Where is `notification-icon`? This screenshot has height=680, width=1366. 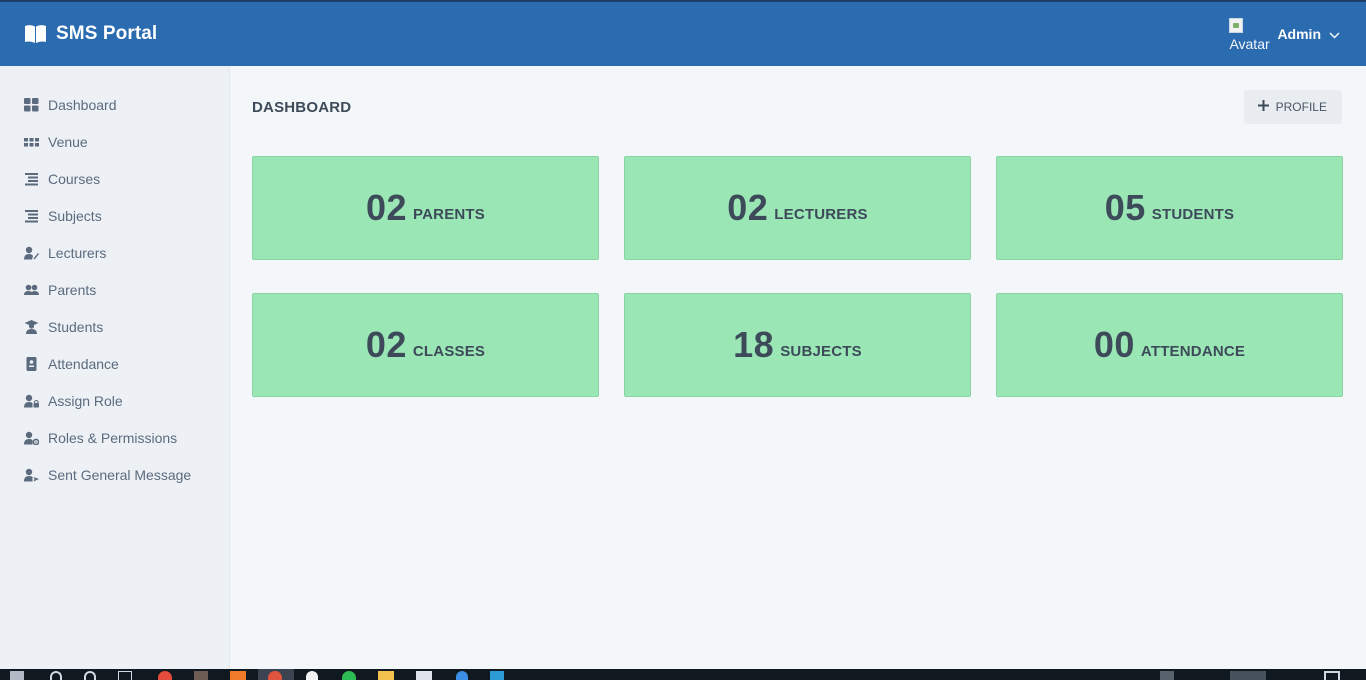 notification-icon is located at coordinates (1332, 675).